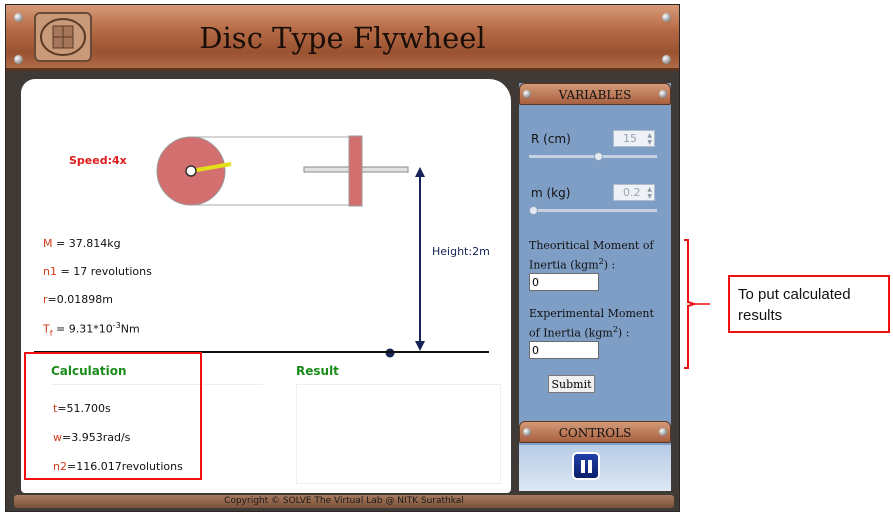  Describe the element at coordinates (634, 138) in the screenshot. I see `radius-stepper: 15 ▲ ▼` at that location.